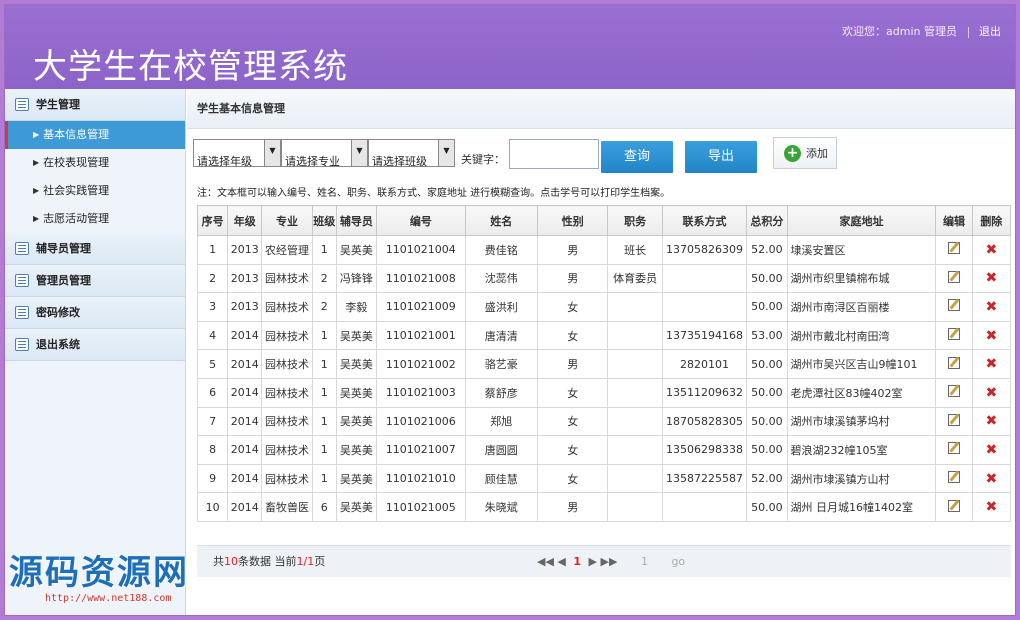 The image size is (1020, 620). Describe the element at coordinates (554, 154) in the screenshot. I see `keyword-input` at that location.